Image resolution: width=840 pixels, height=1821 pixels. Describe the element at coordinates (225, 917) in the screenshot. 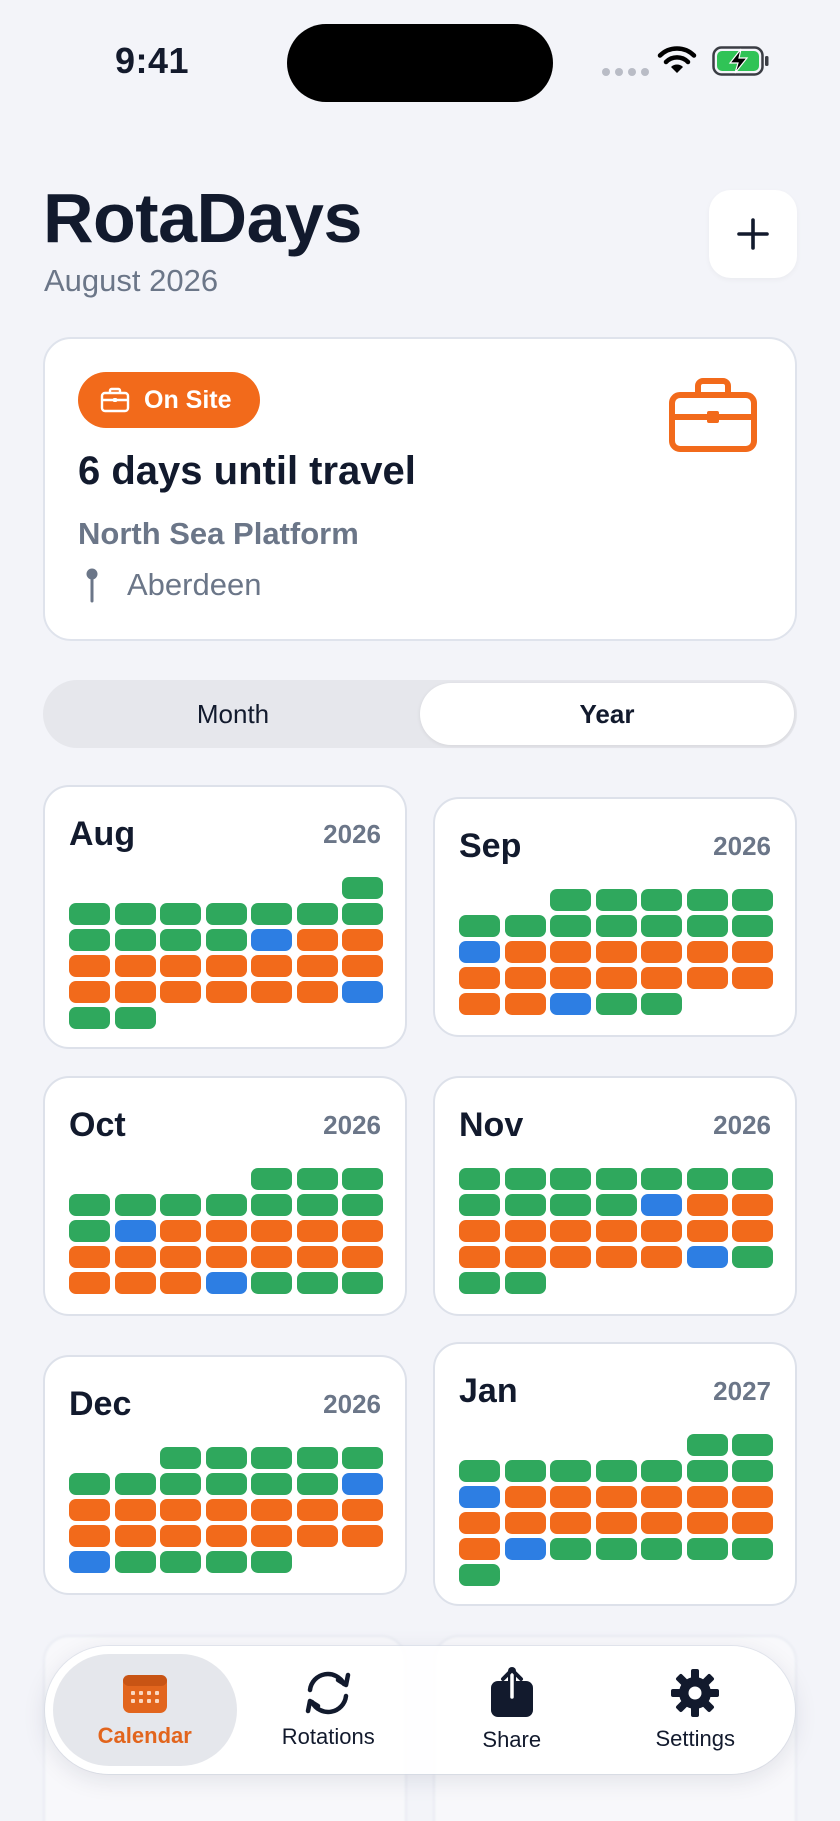

I see `month-card-aug: Aug 2026` at that location.